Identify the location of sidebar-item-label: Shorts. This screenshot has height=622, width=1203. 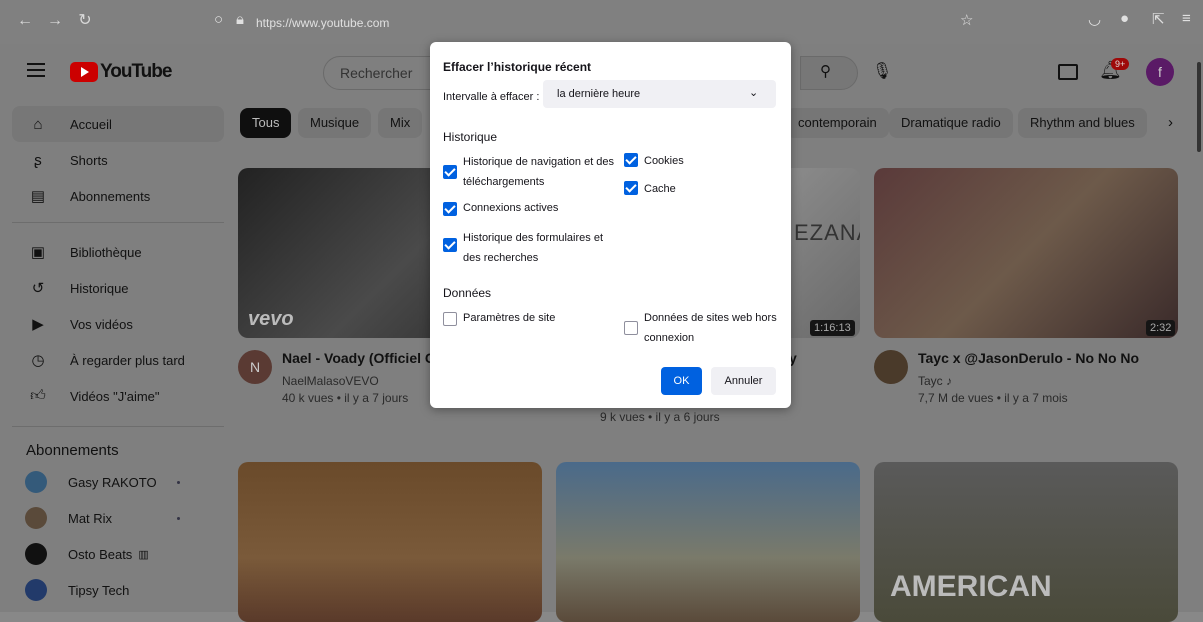
(89, 160).